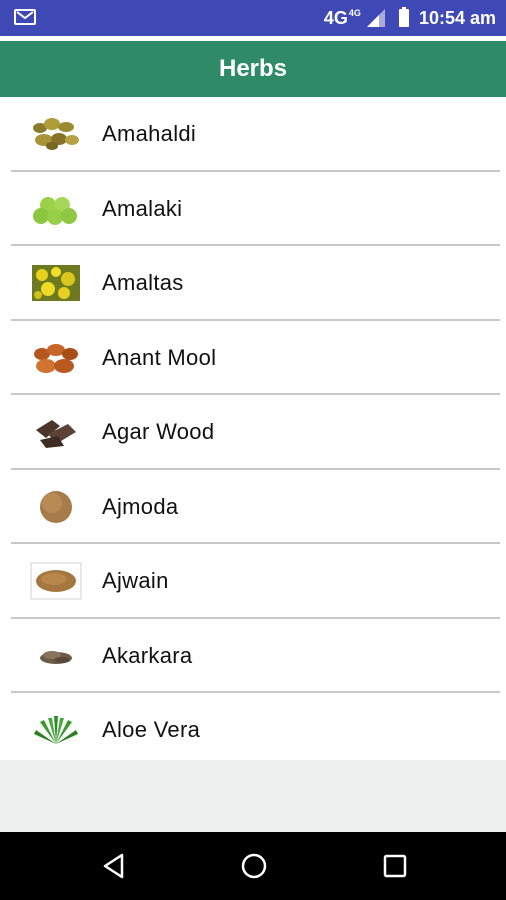  I want to click on system-navigation-bar, so click(253, 866).